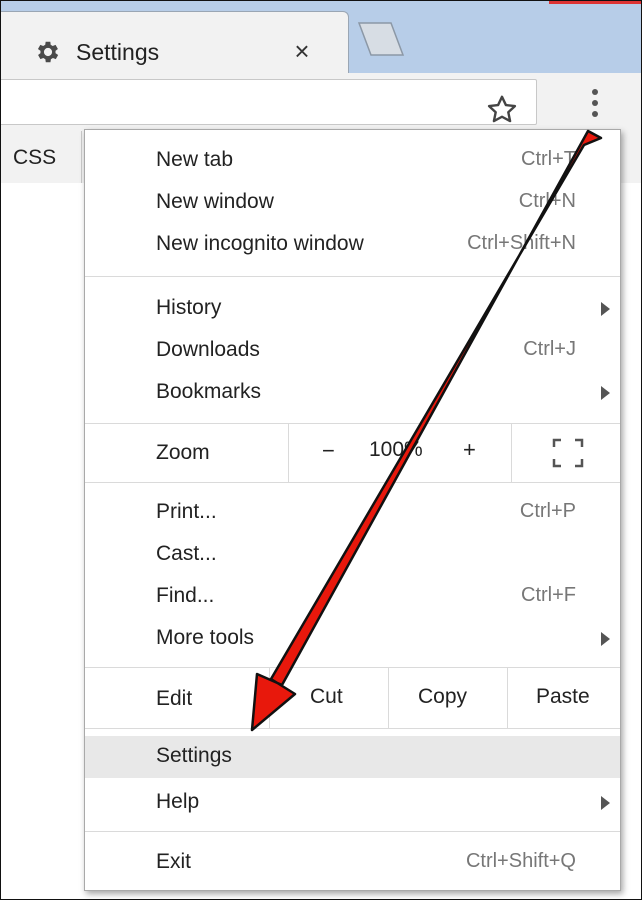  What do you see at coordinates (352, 863) in the screenshot?
I see `menu-item-exit: Exit Ctrl+Shift+Q` at bounding box center [352, 863].